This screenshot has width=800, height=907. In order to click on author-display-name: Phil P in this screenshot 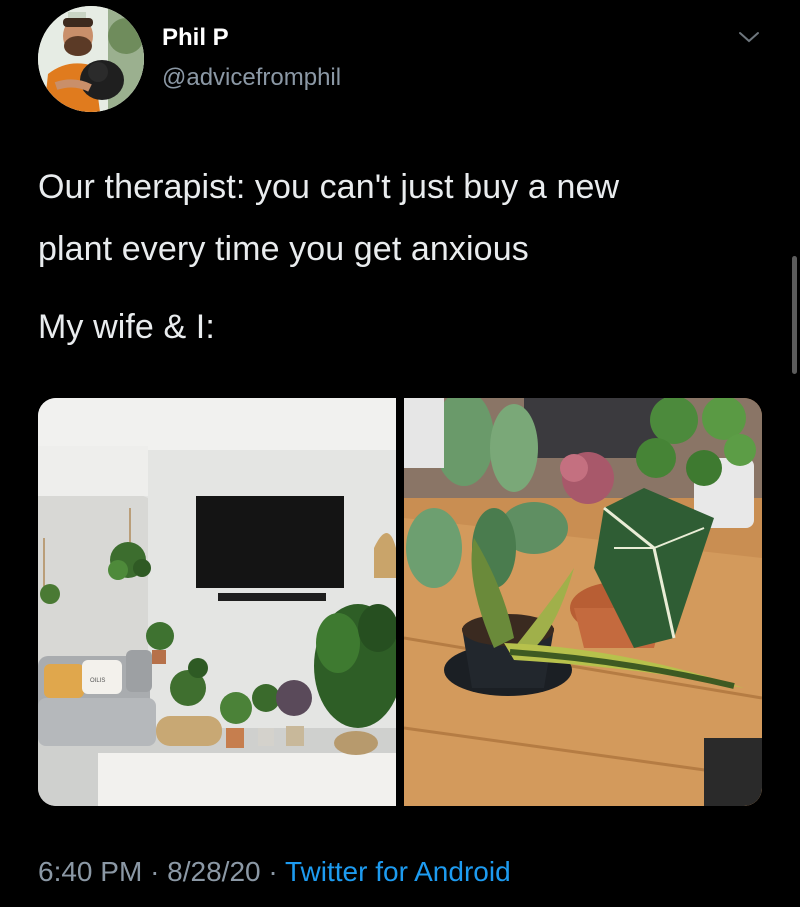, I will do `click(195, 38)`.